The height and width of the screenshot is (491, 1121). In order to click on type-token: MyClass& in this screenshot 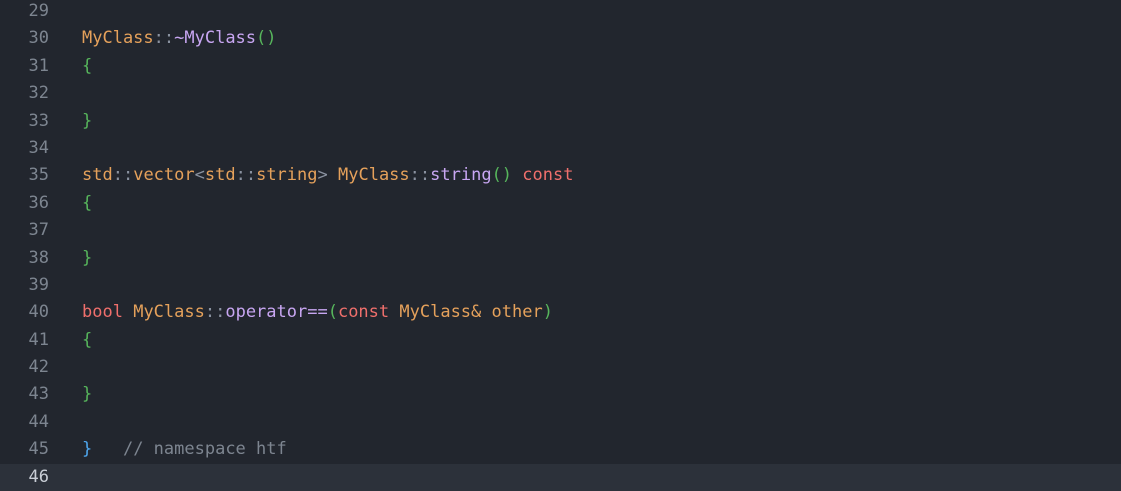, I will do `click(440, 312)`.